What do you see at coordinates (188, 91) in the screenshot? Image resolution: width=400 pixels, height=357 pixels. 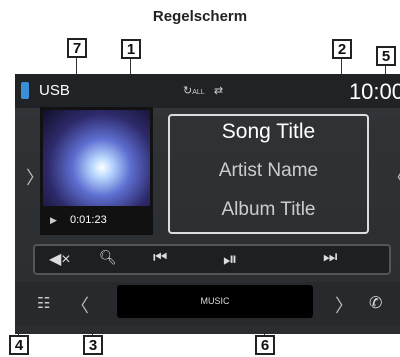 I see `repeat-all-icon: ↻` at bounding box center [188, 91].